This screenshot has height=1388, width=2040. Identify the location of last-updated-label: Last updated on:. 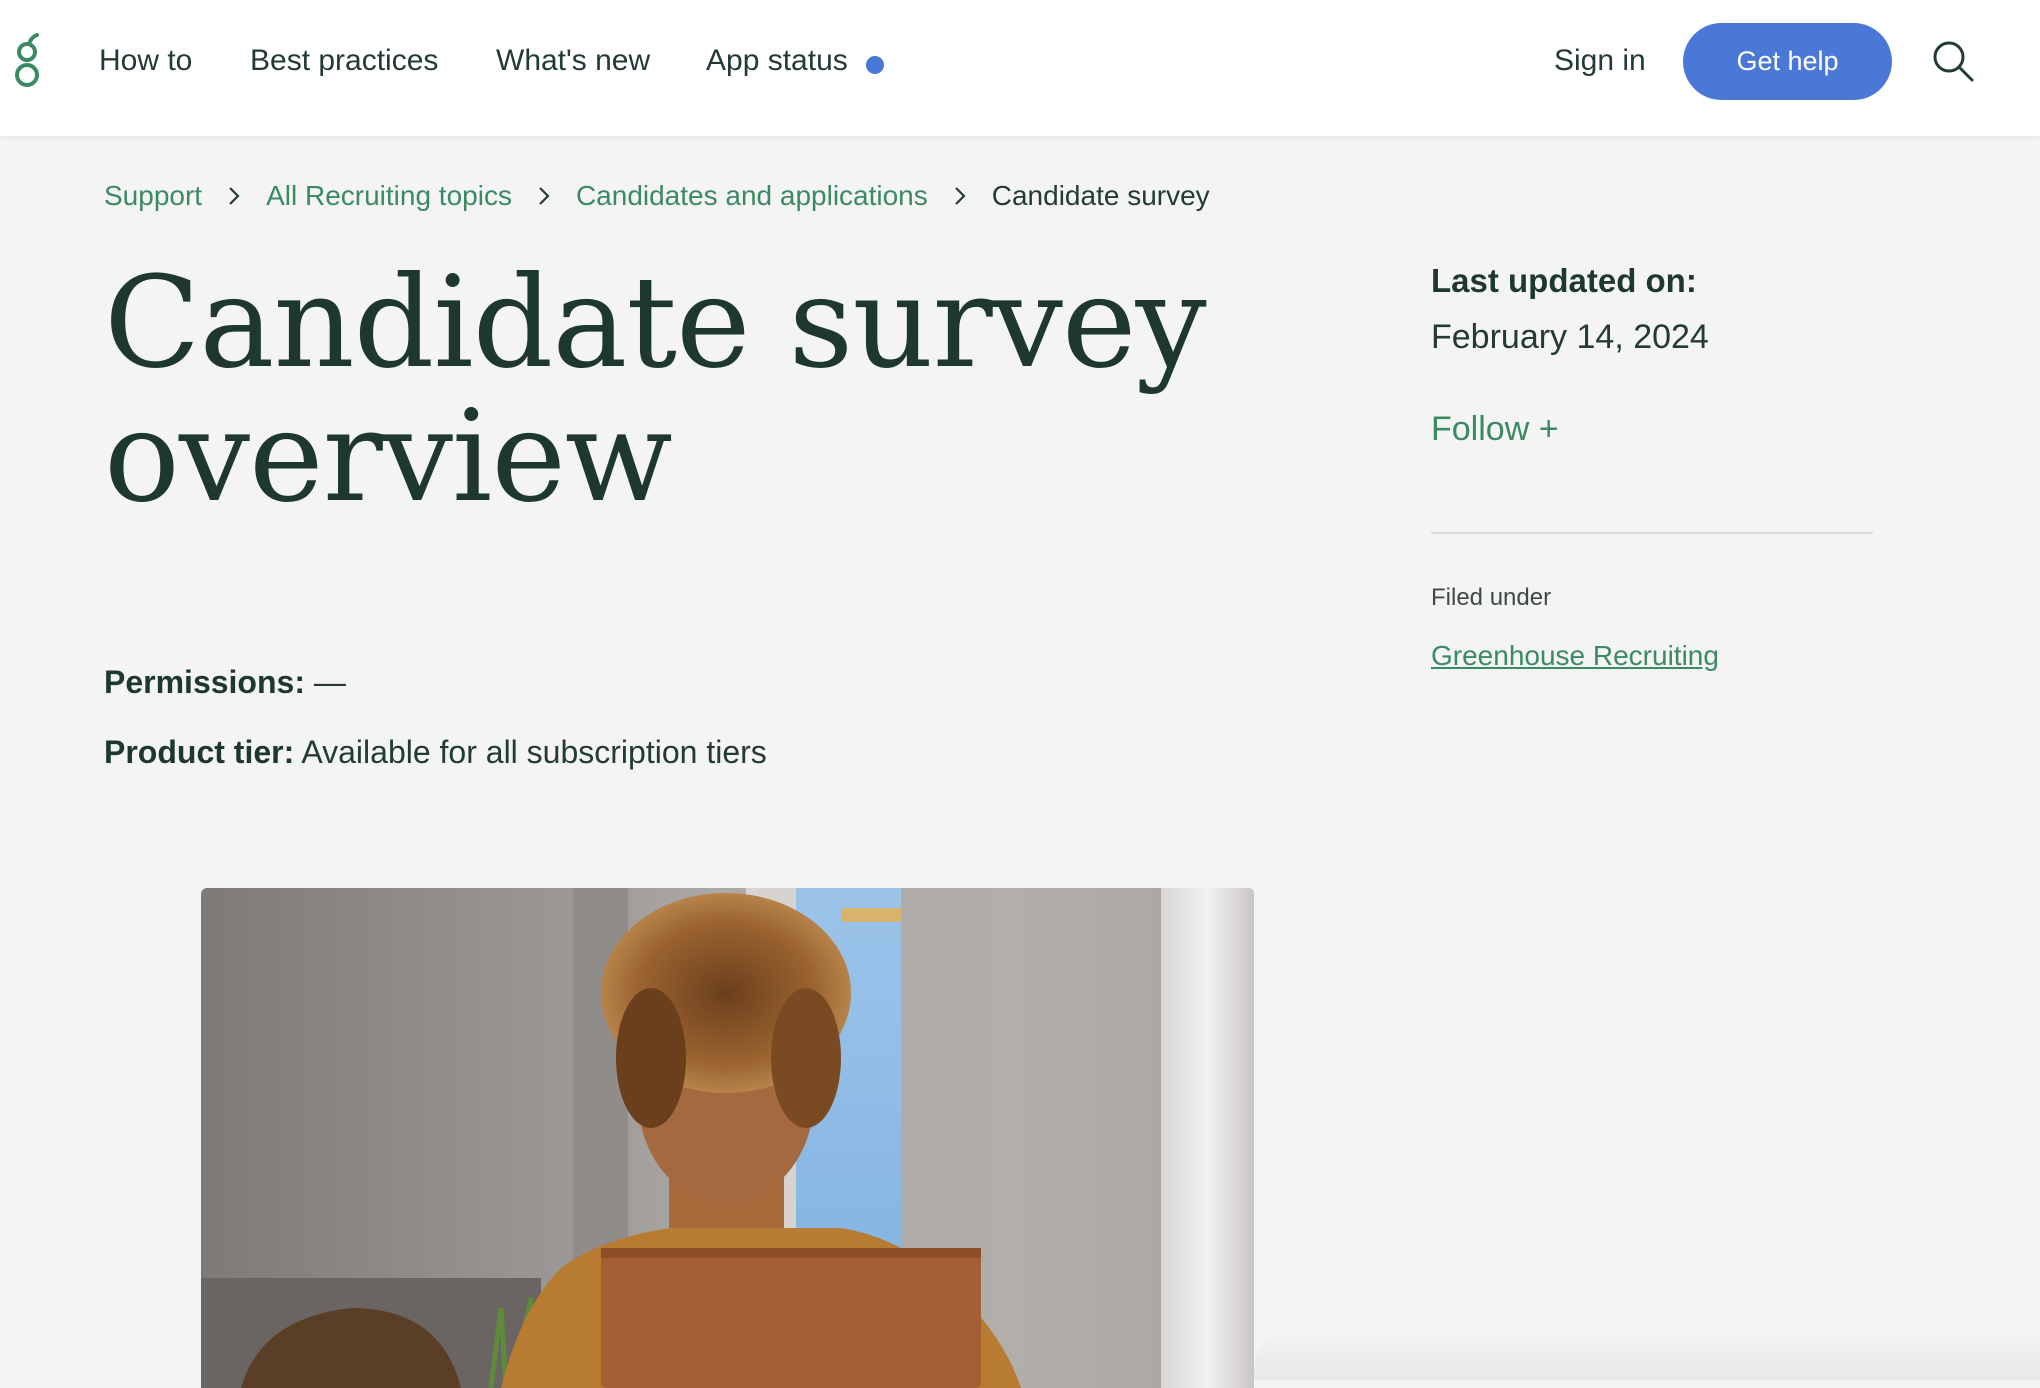
(1564, 280).